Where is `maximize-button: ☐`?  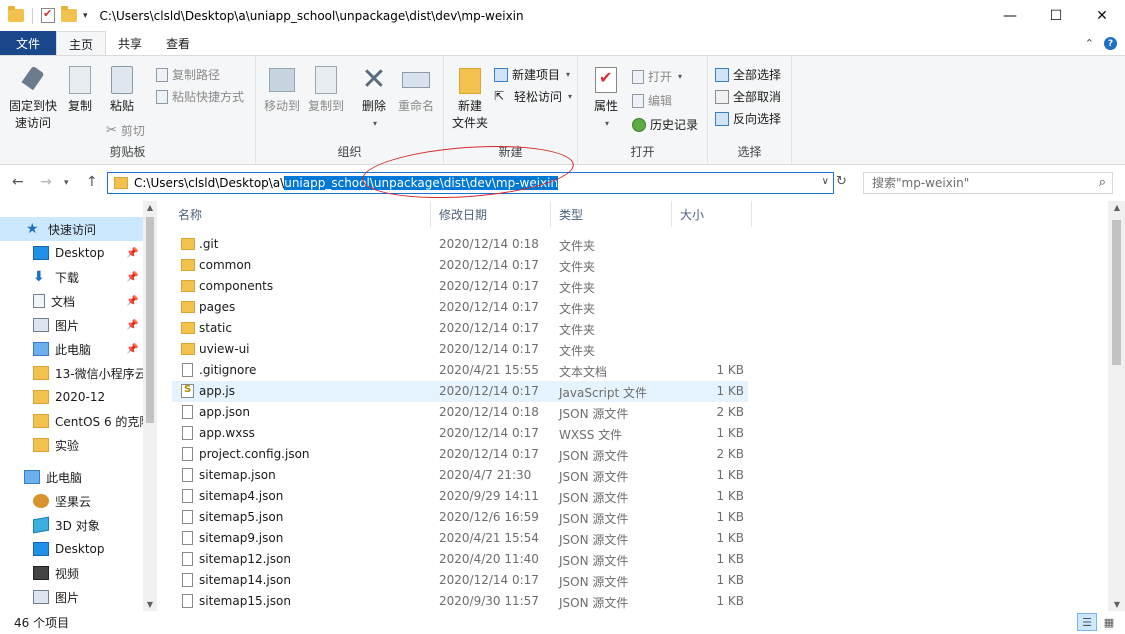
maximize-button: ☐ is located at coordinates (1056, 15).